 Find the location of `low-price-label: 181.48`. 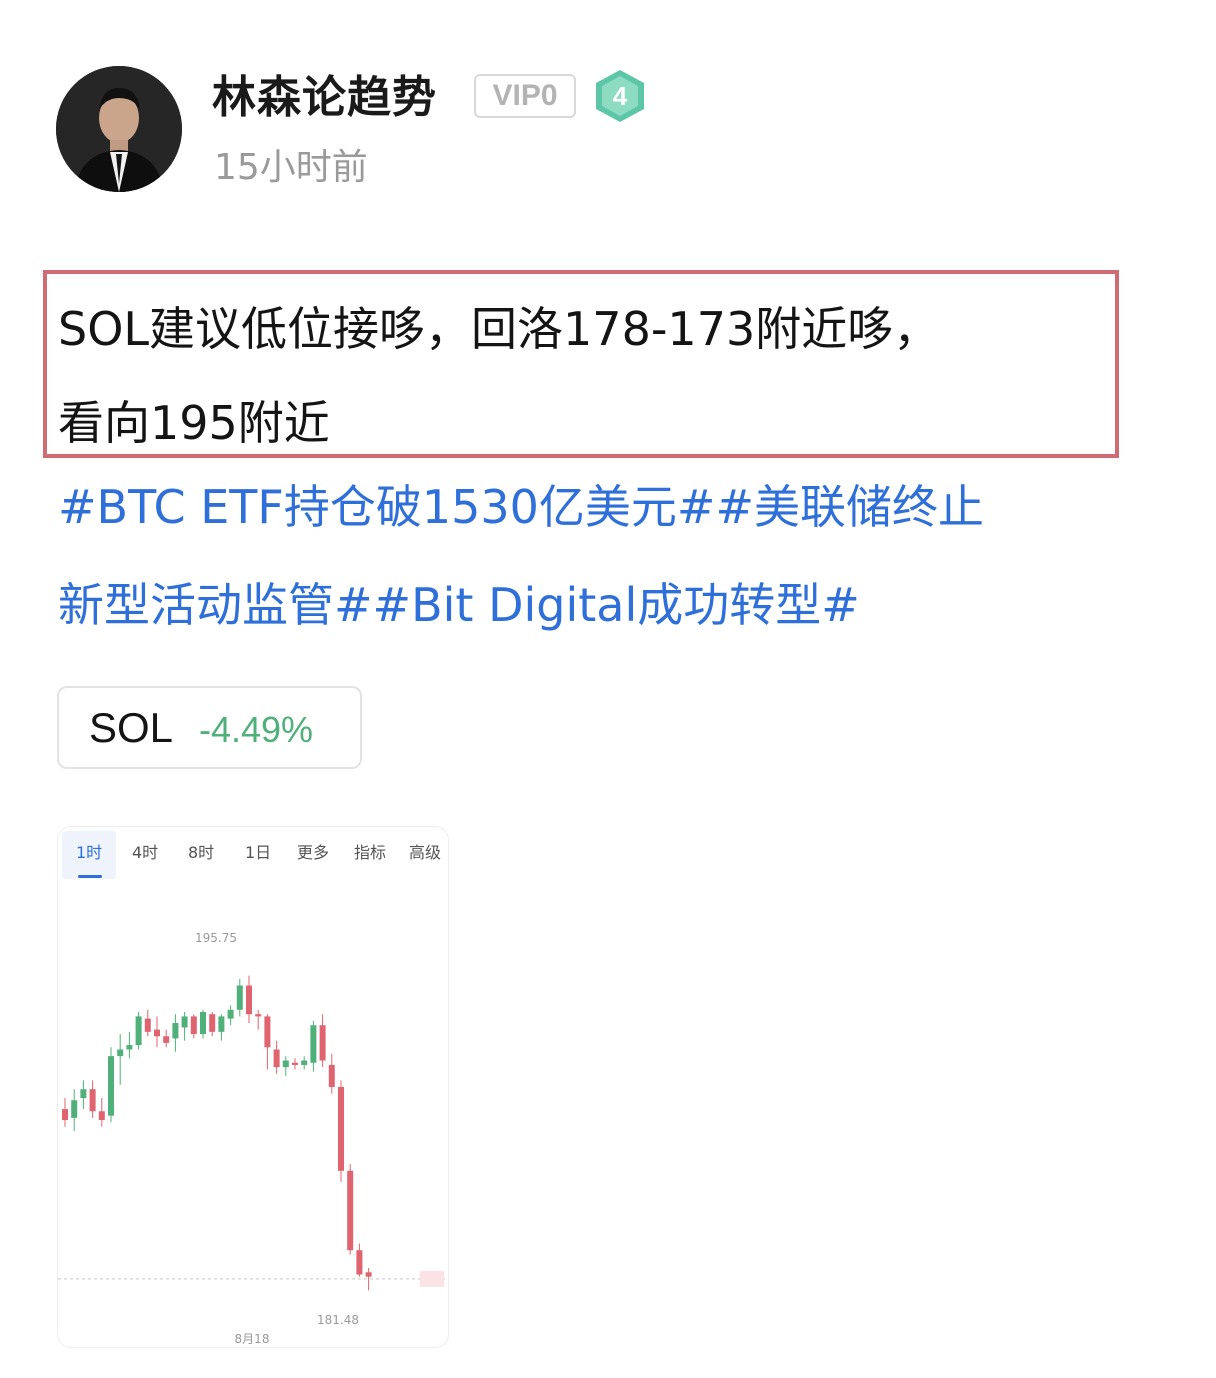

low-price-label: 181.48 is located at coordinates (338, 1320).